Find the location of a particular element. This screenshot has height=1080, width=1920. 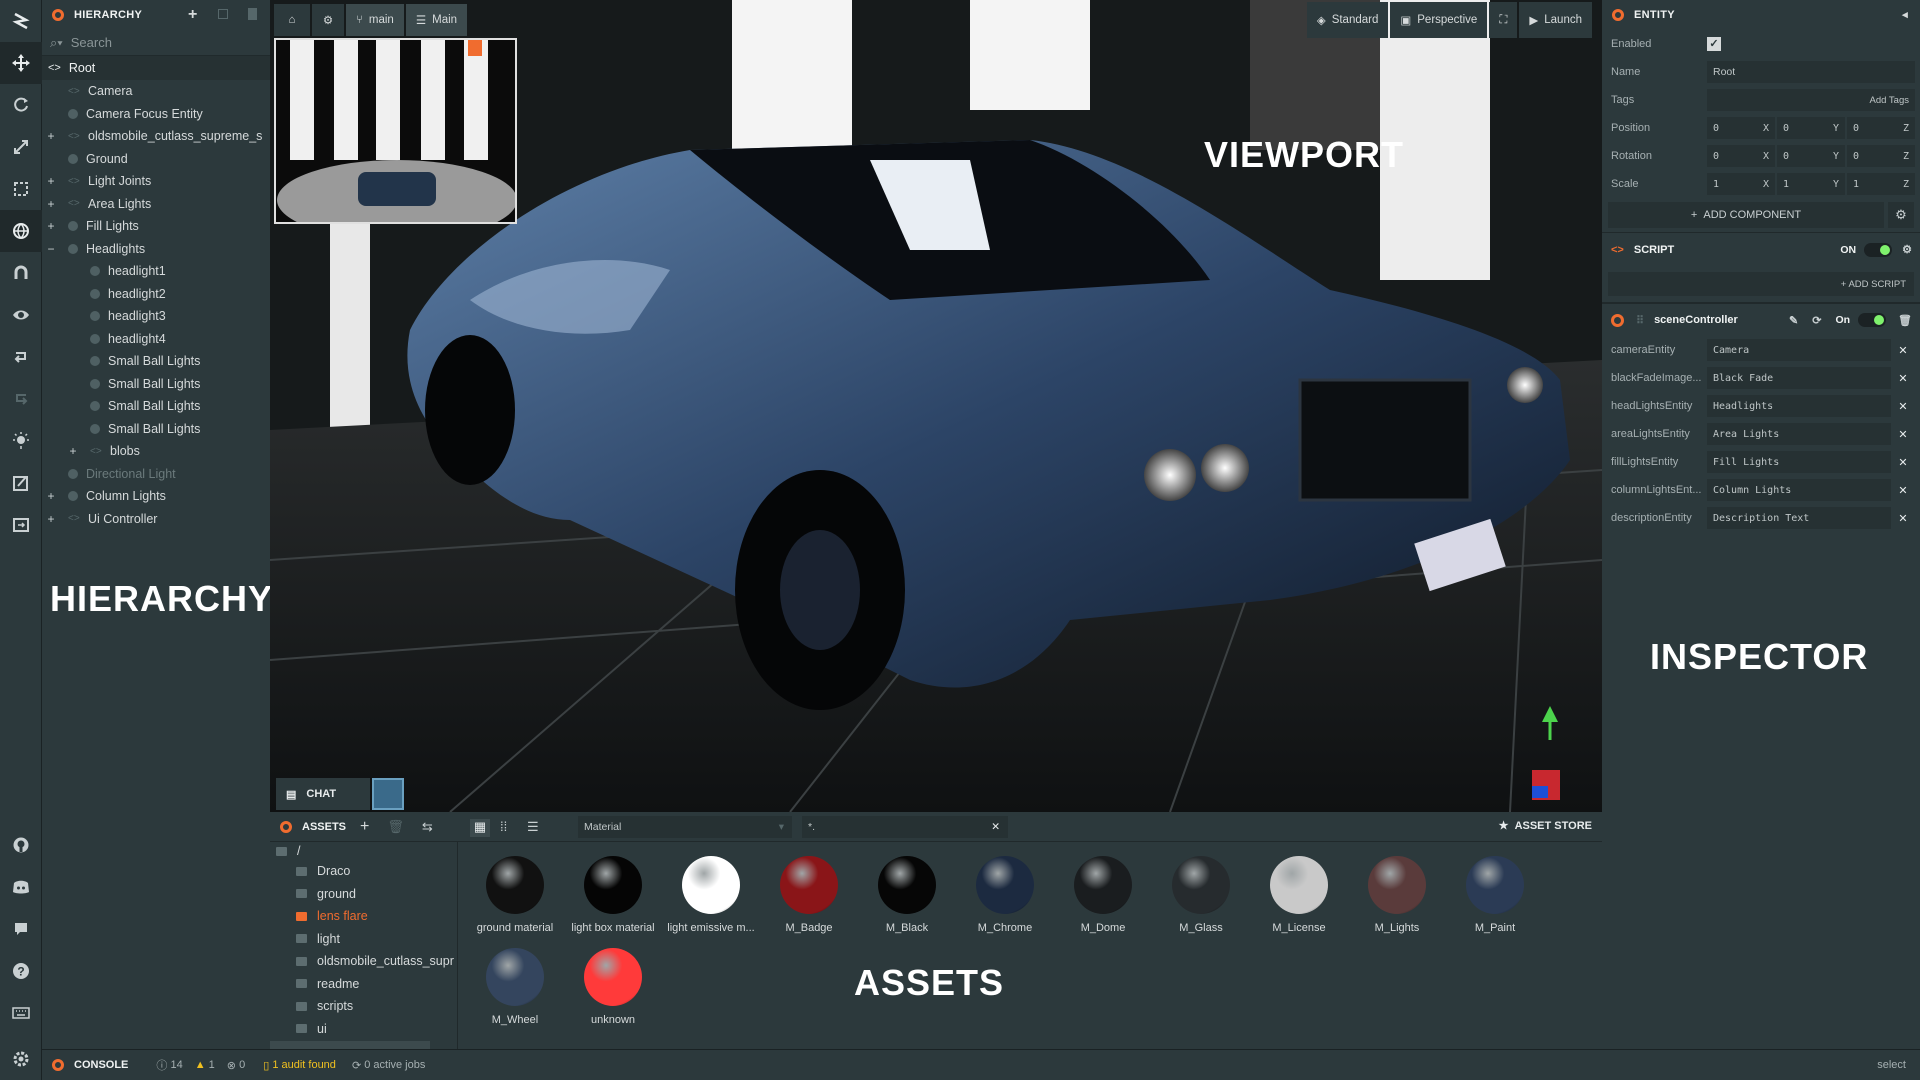

fullscreen-icon: ⛶ is located at coordinates (1503, 20).